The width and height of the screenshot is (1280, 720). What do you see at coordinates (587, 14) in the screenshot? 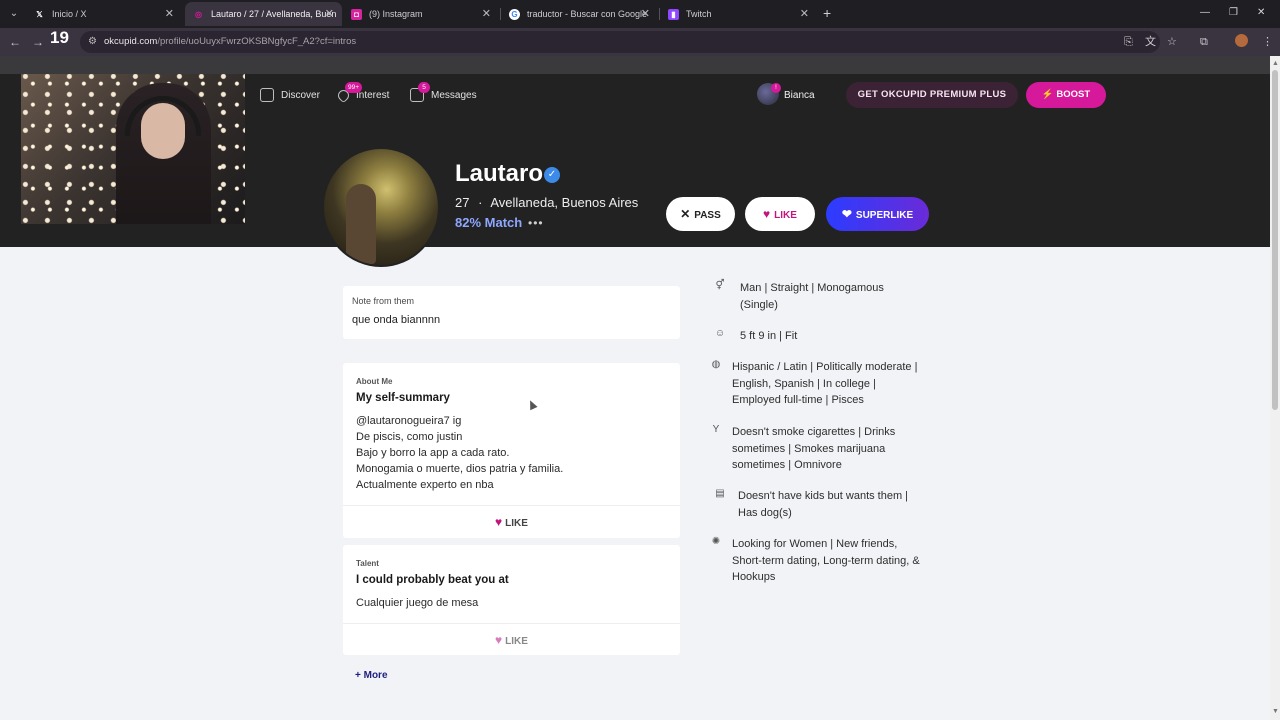
I see `tab-title: traductor - Buscar con Google` at bounding box center [587, 14].